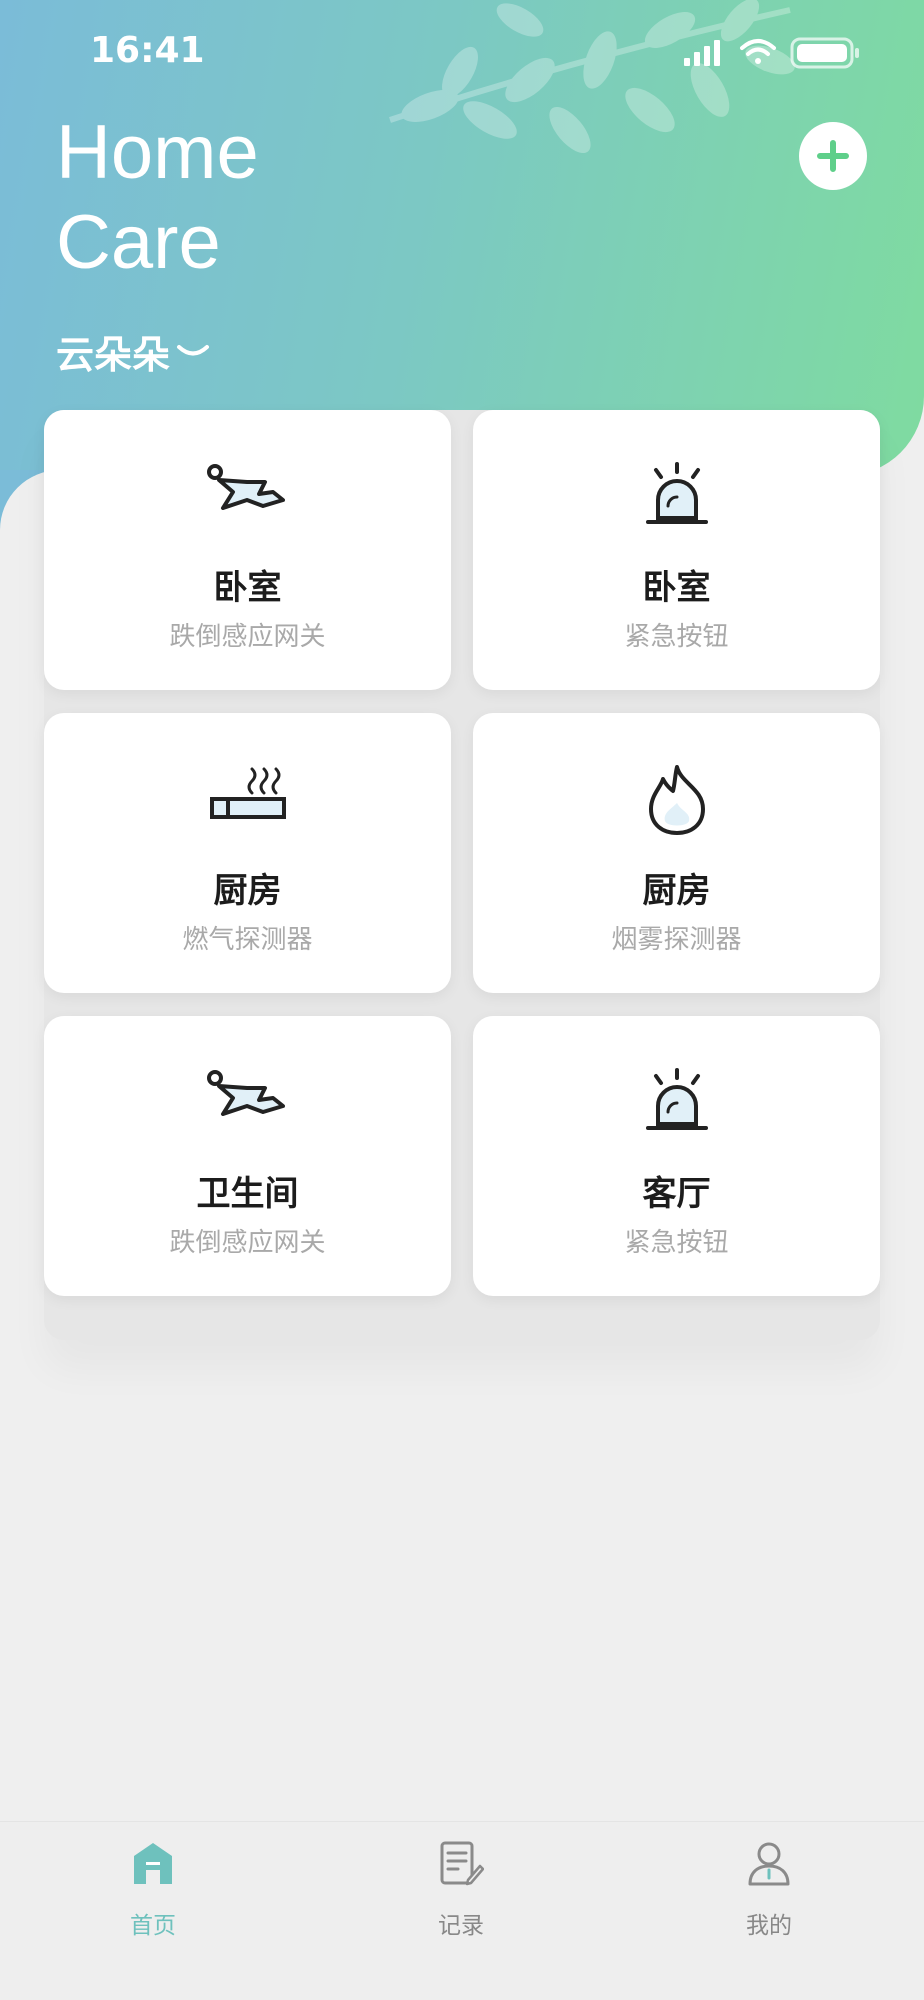  I want to click on record-icon, so click(462, 1863).